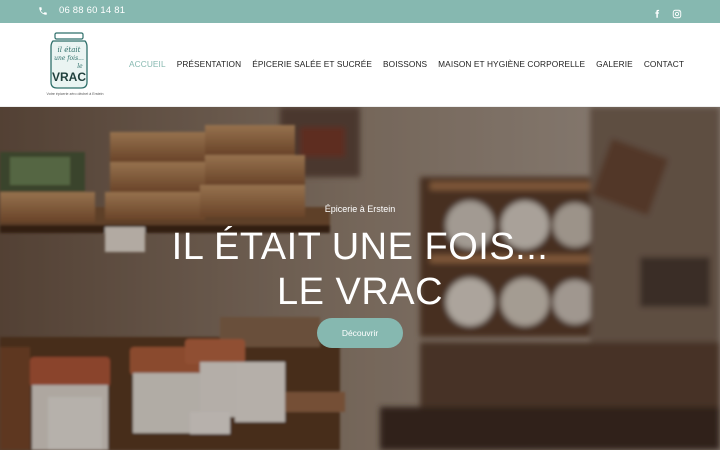  Describe the element at coordinates (657, 12) in the screenshot. I see `facebook-icon` at that location.